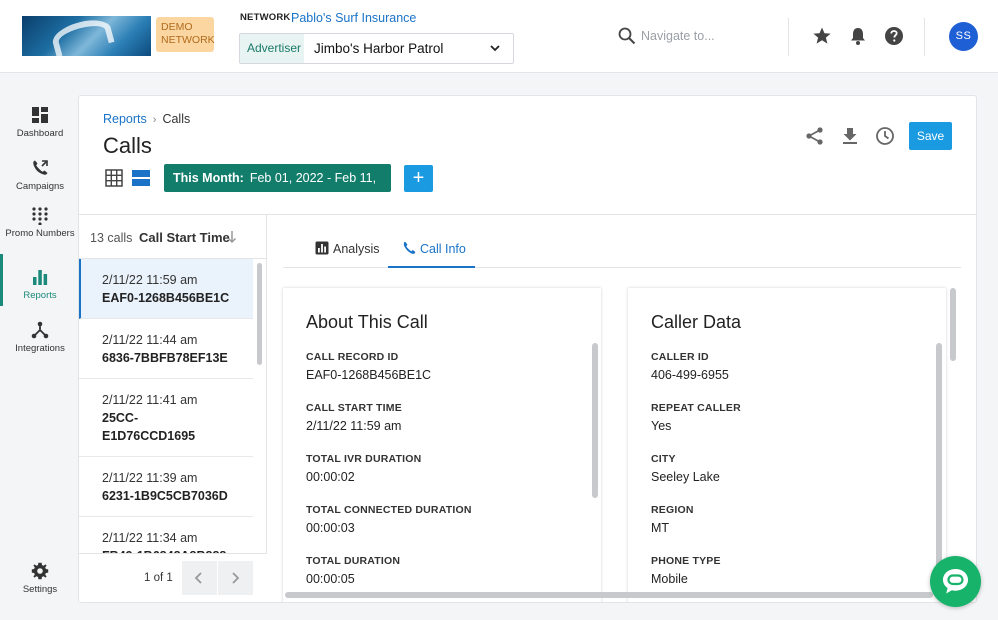 The height and width of the screenshot is (620, 998). I want to click on gear-icon, so click(40, 571).